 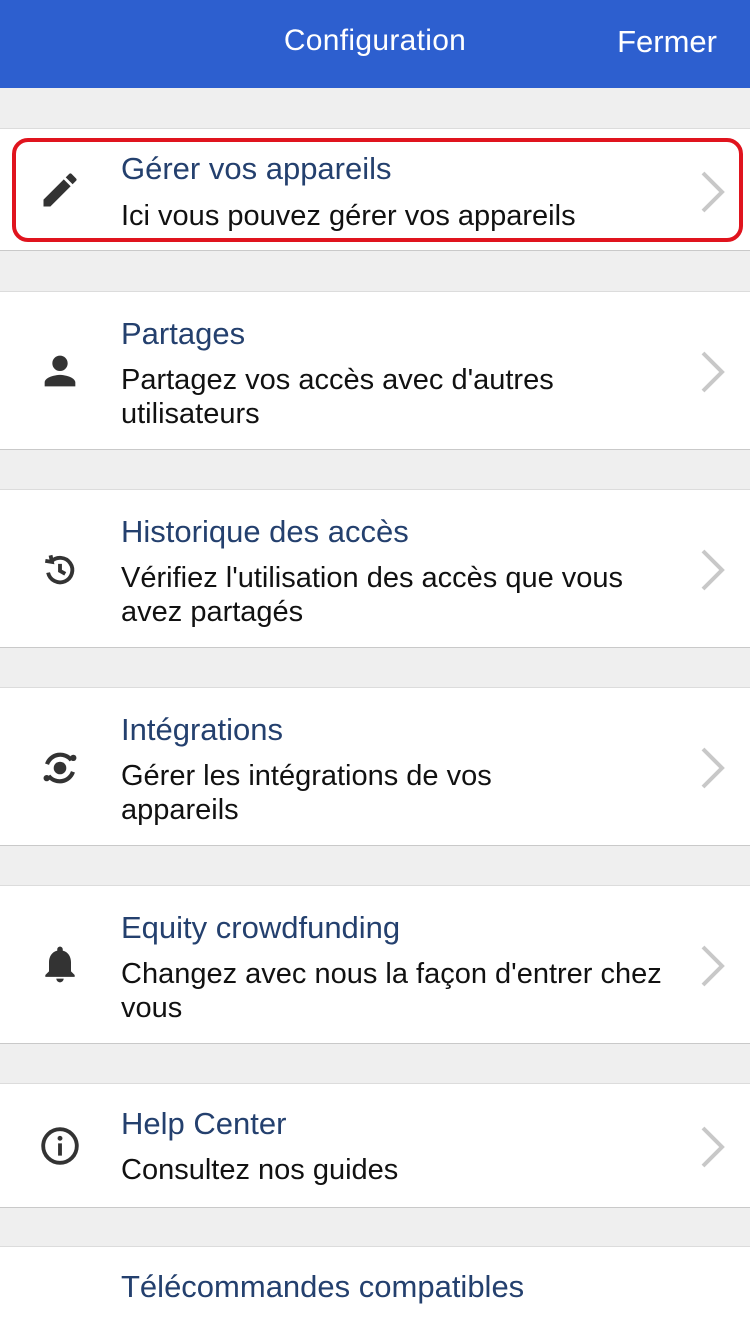 What do you see at coordinates (60, 570) in the screenshot?
I see `history-icon` at bounding box center [60, 570].